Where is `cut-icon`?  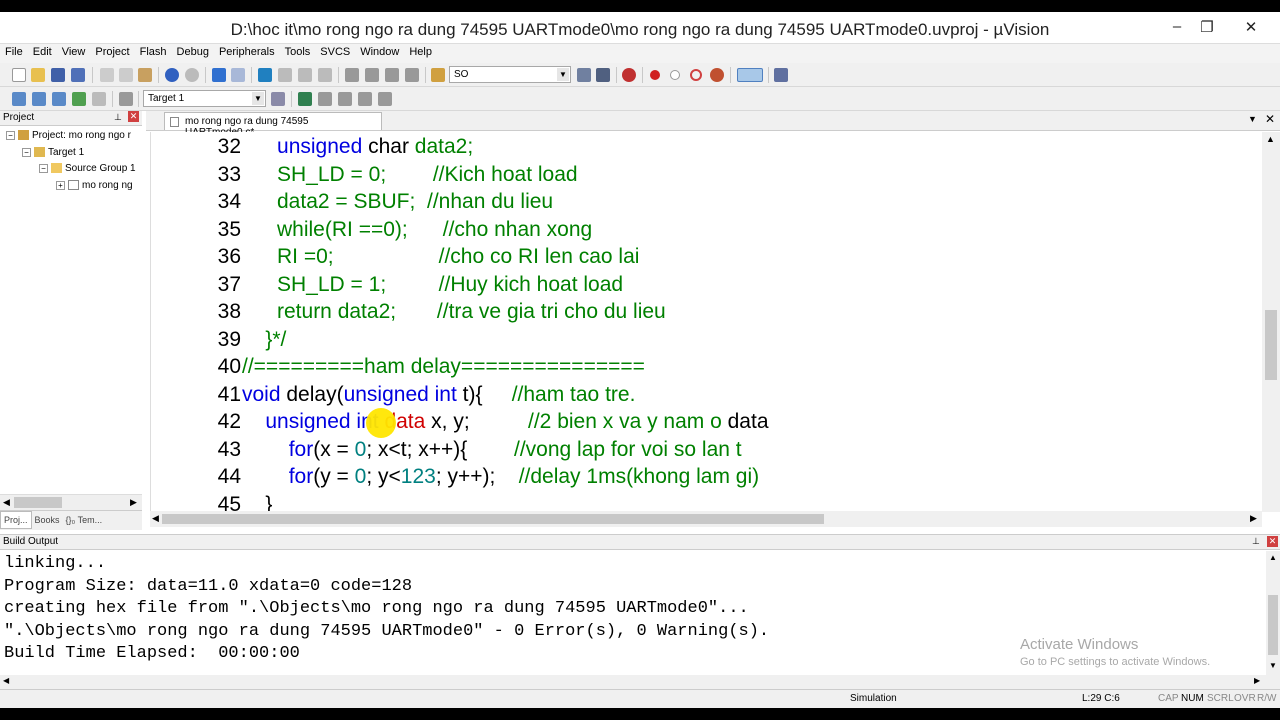 cut-icon is located at coordinates (107, 75).